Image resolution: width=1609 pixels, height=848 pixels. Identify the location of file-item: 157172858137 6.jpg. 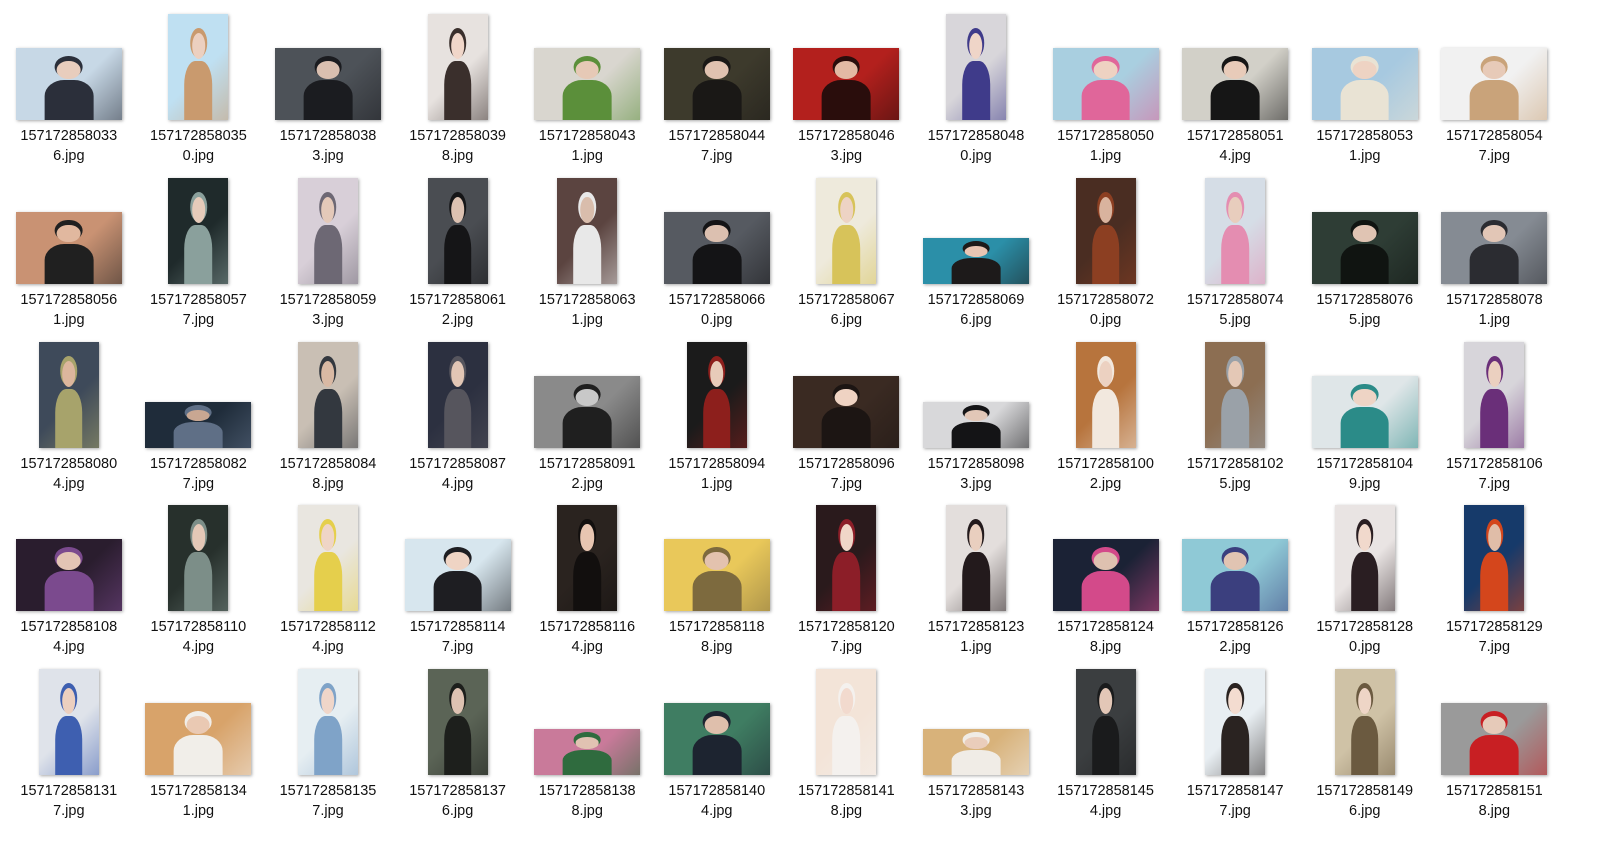
(458, 745).